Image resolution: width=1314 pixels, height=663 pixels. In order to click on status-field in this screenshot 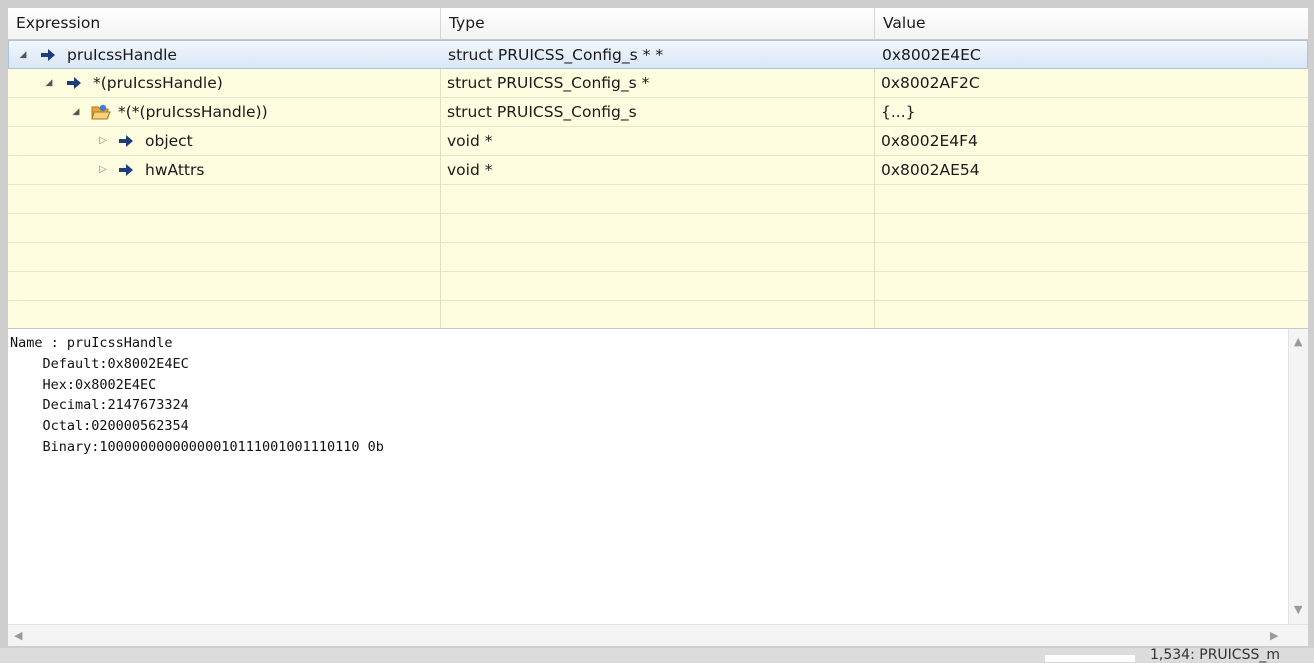, I will do `click(1090, 658)`.